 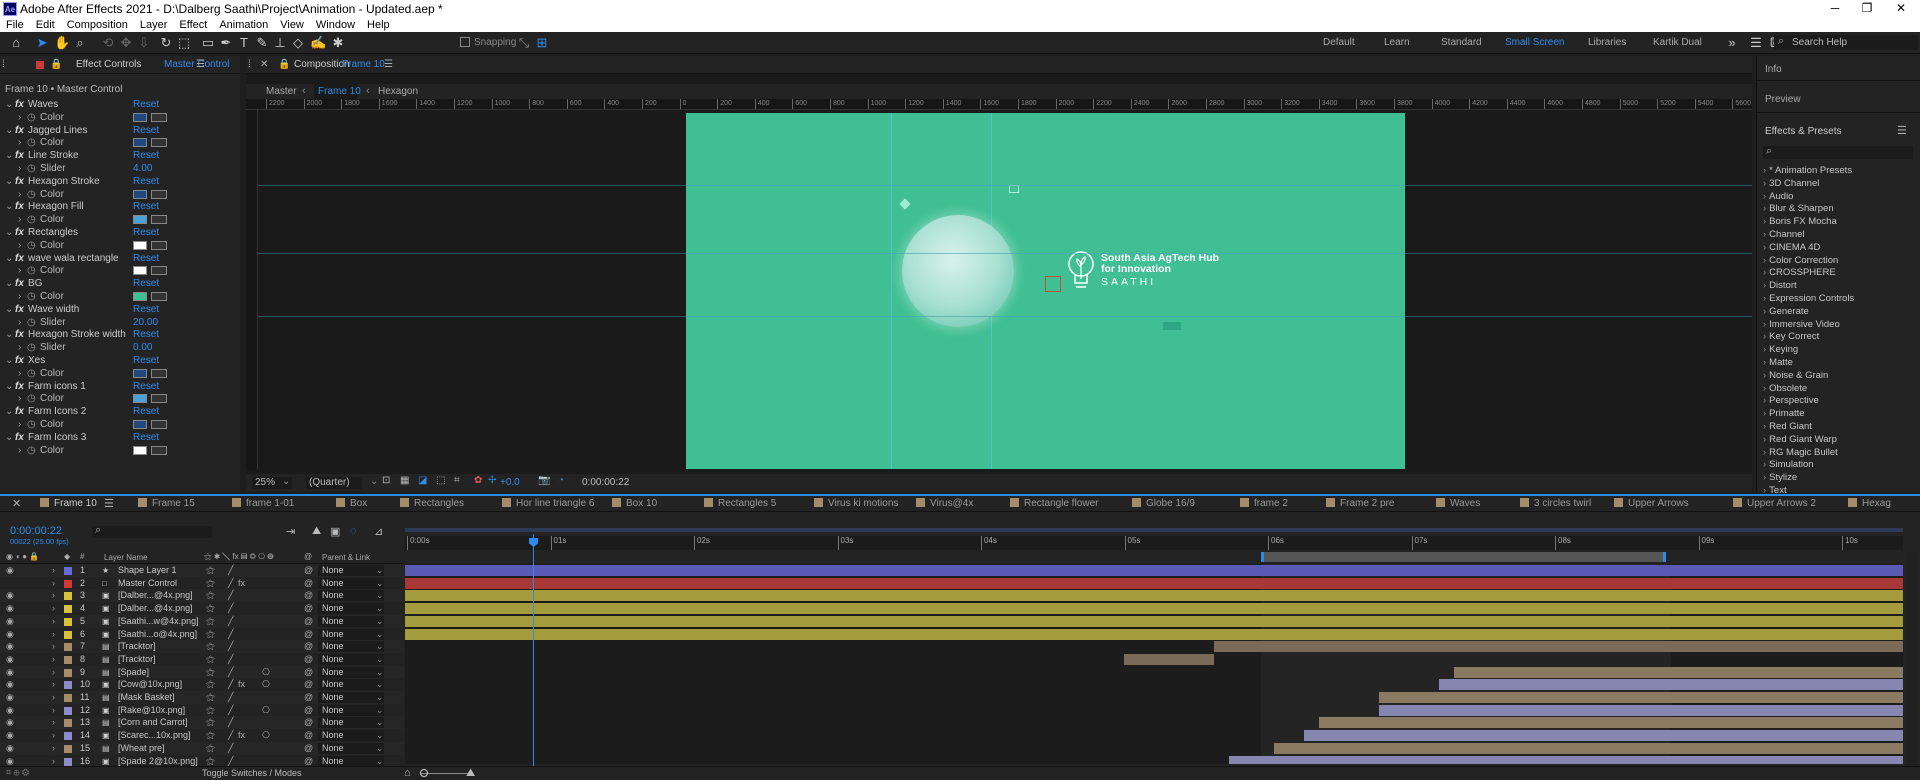 What do you see at coordinates (202, 570) in the screenshot?
I see `layer-row: ◉ › 1 ★ Shape Layer 1 ⚝ ╱ @ None ⌄` at bounding box center [202, 570].